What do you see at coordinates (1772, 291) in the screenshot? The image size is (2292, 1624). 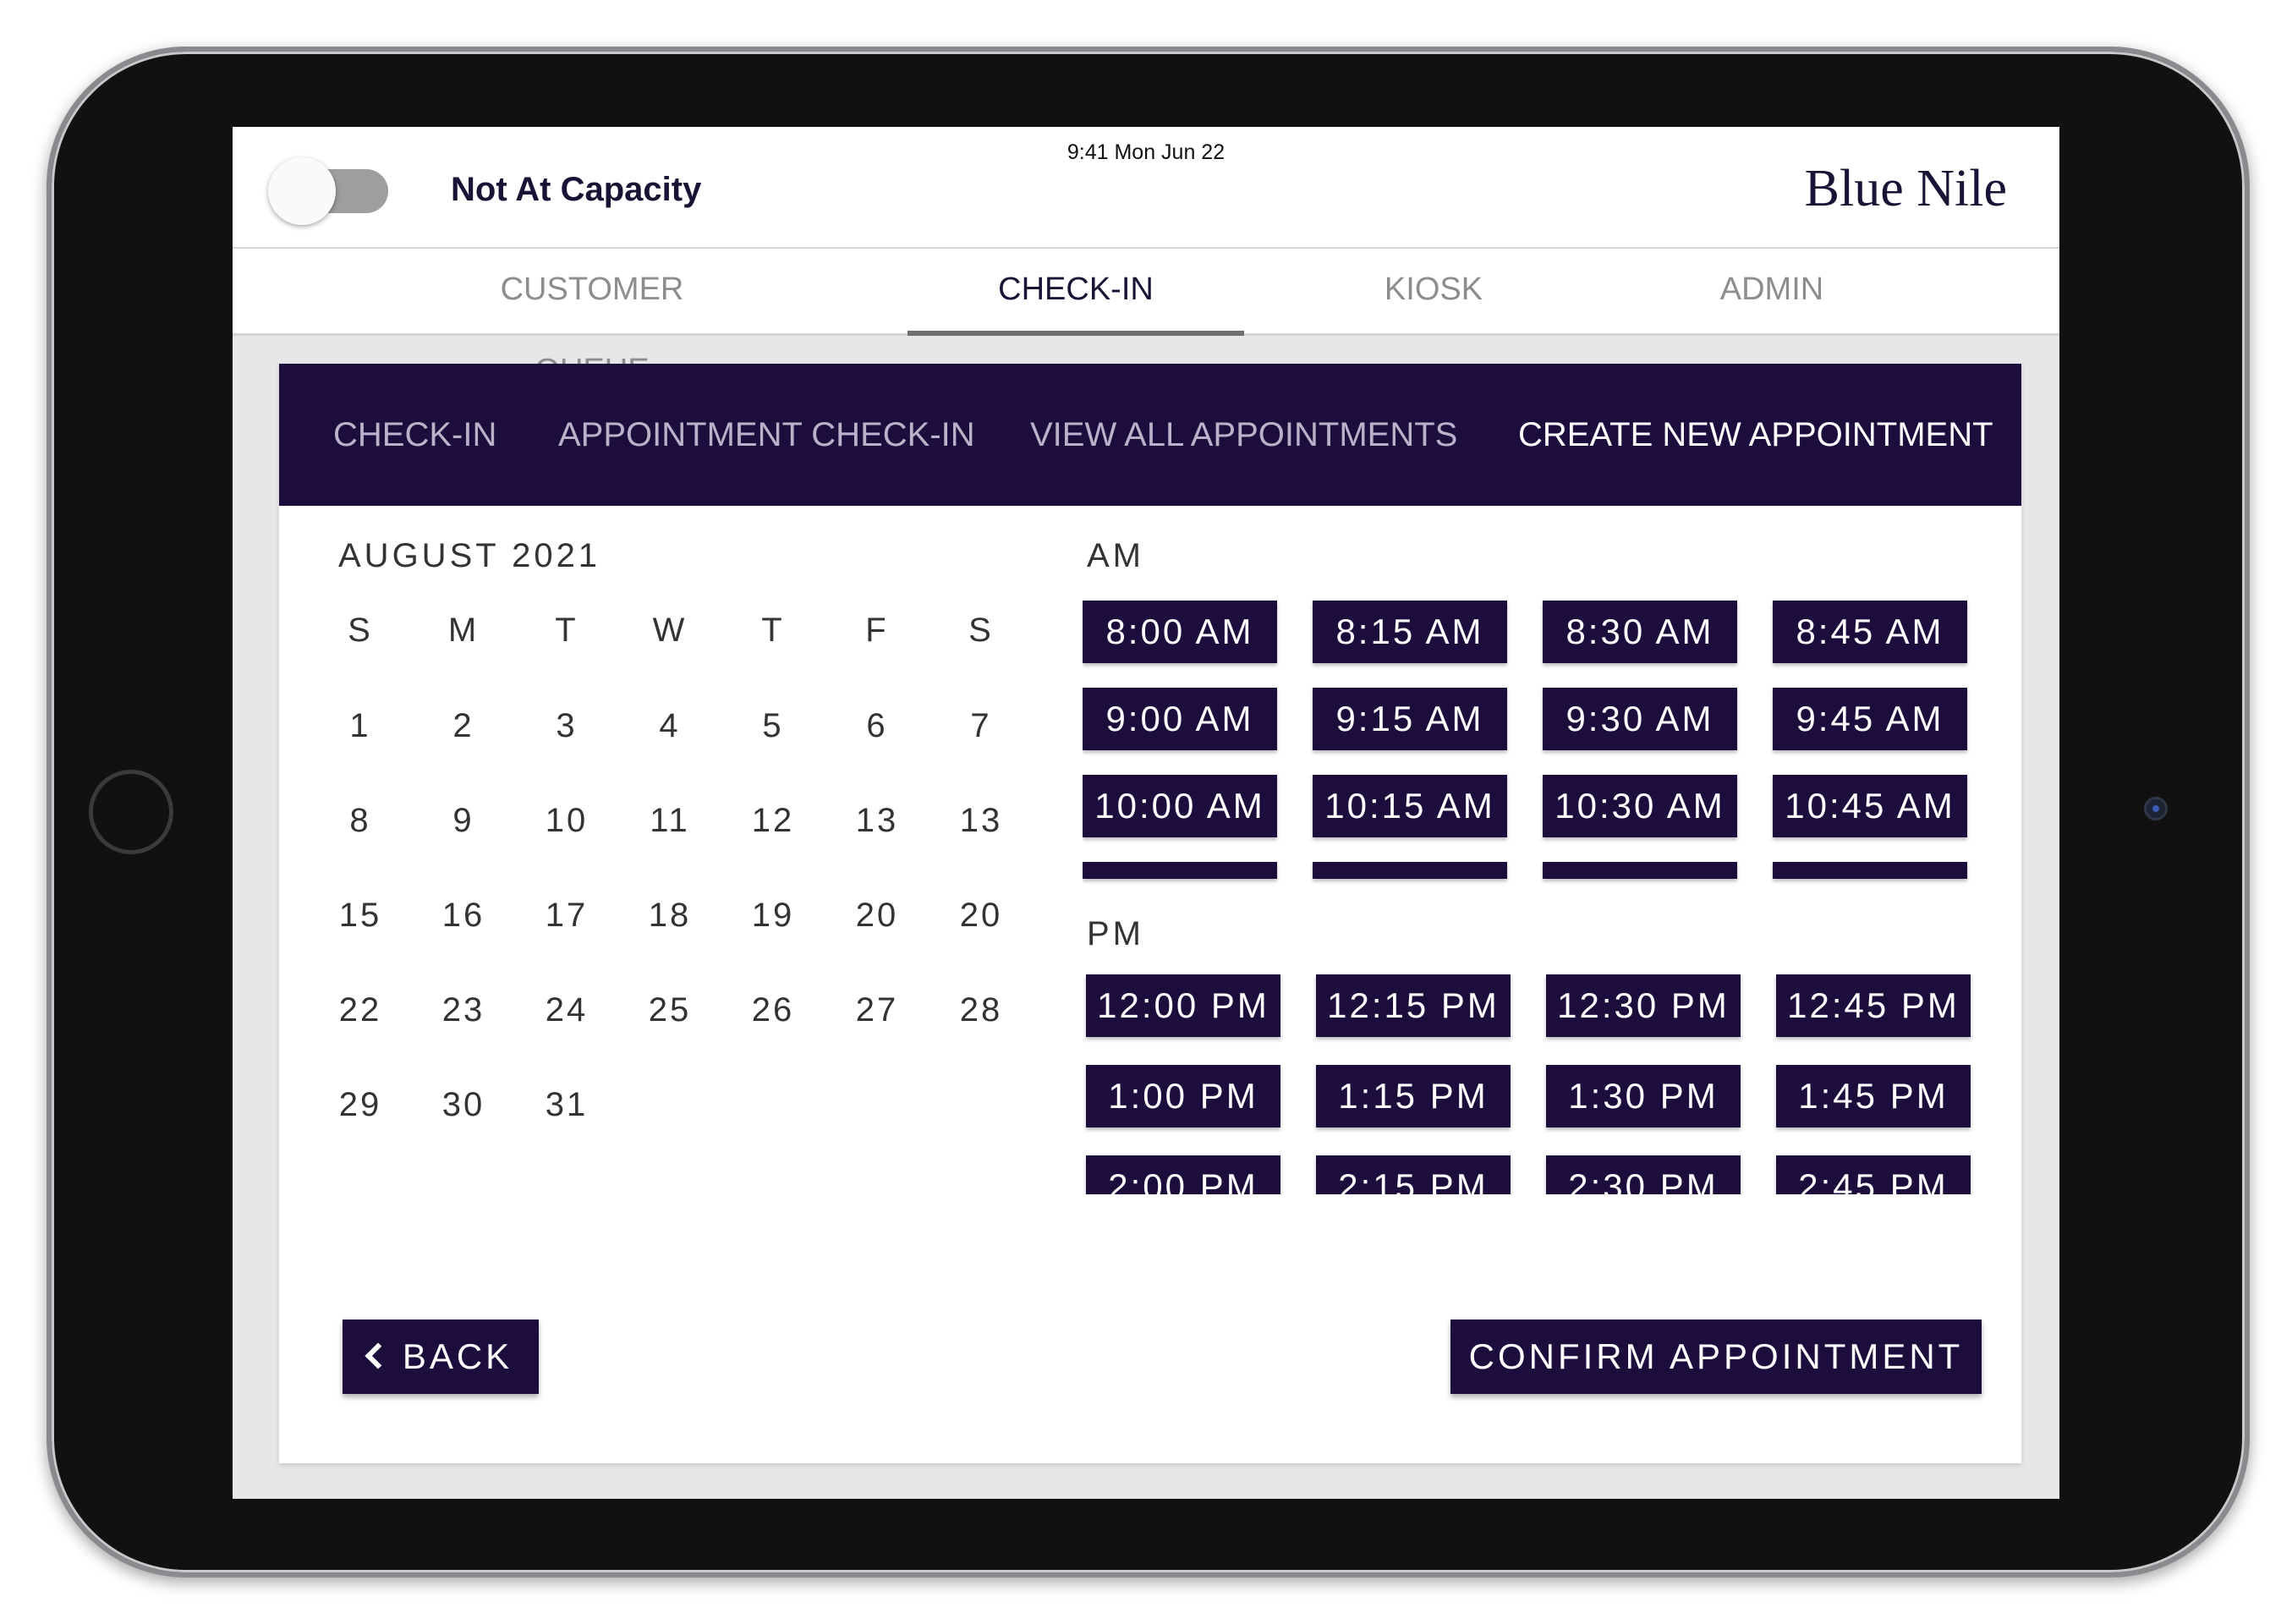 I see `tab-admin: ADMIN` at bounding box center [1772, 291].